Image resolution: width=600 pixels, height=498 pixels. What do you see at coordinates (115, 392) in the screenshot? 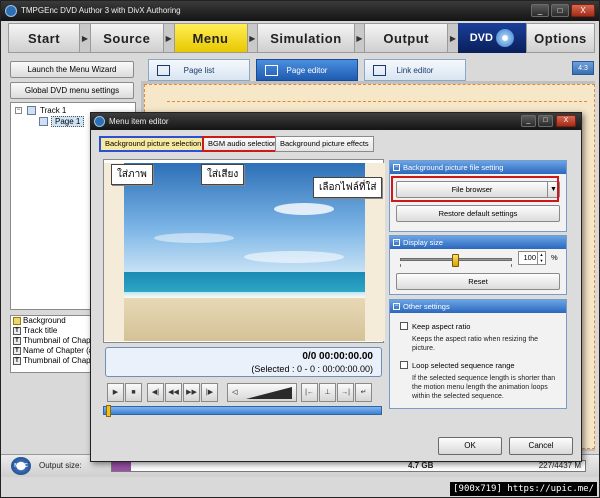
I see `play-button: ▶` at bounding box center [115, 392].